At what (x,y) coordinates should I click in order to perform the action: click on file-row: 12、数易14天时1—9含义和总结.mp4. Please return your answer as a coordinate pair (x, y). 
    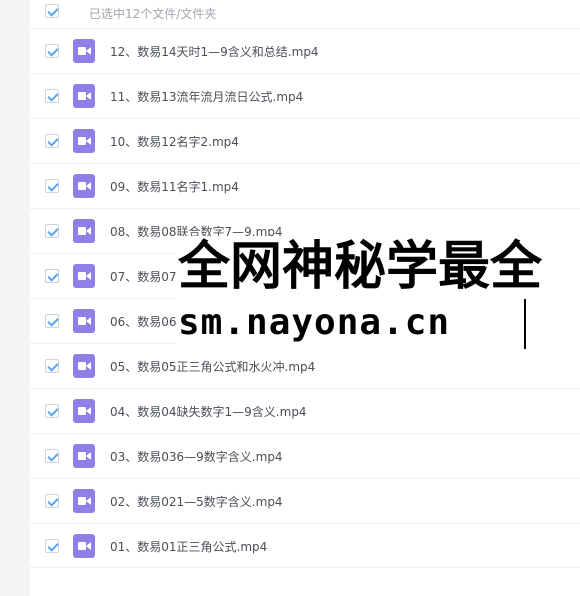
    Looking at the image, I should click on (305, 50).